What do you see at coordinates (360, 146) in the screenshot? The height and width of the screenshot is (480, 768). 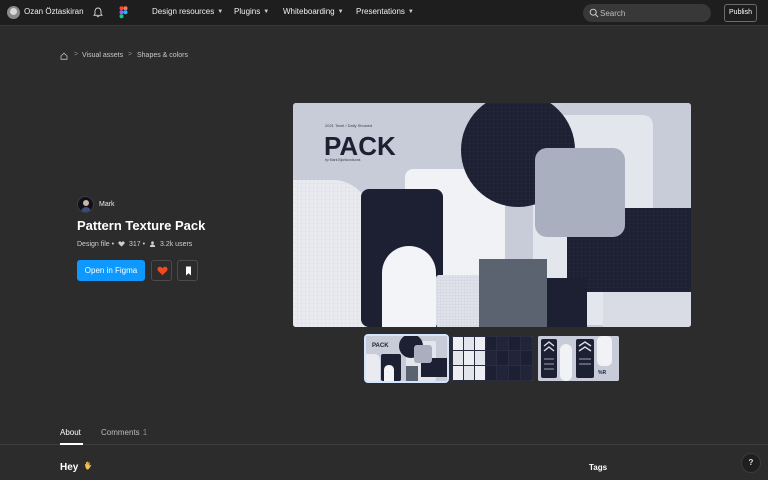 I see `hero-pack-title: PACK` at bounding box center [360, 146].